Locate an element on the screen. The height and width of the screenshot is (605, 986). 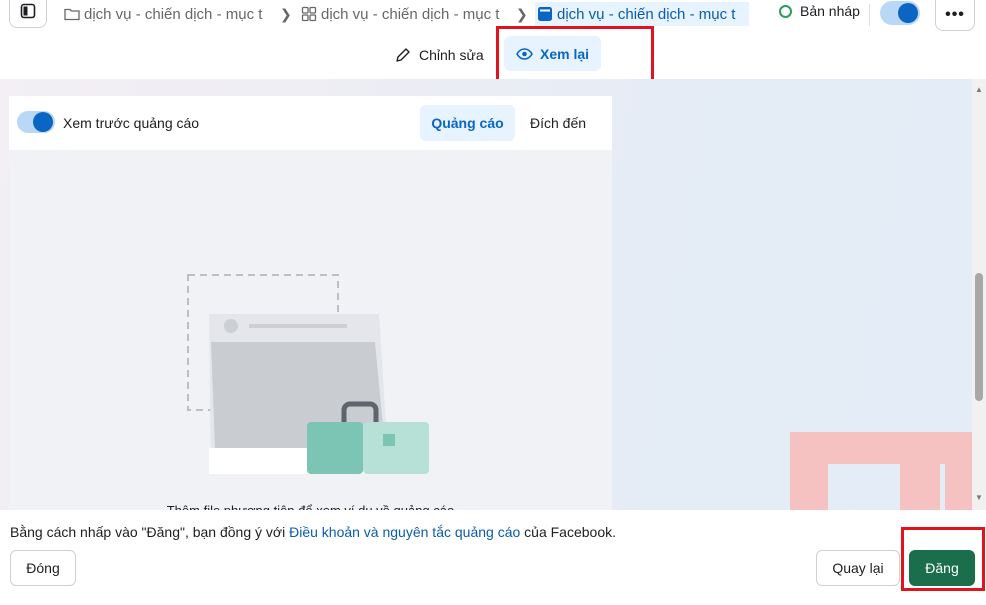
status-badge: Bản nháp is located at coordinates (819, 11).